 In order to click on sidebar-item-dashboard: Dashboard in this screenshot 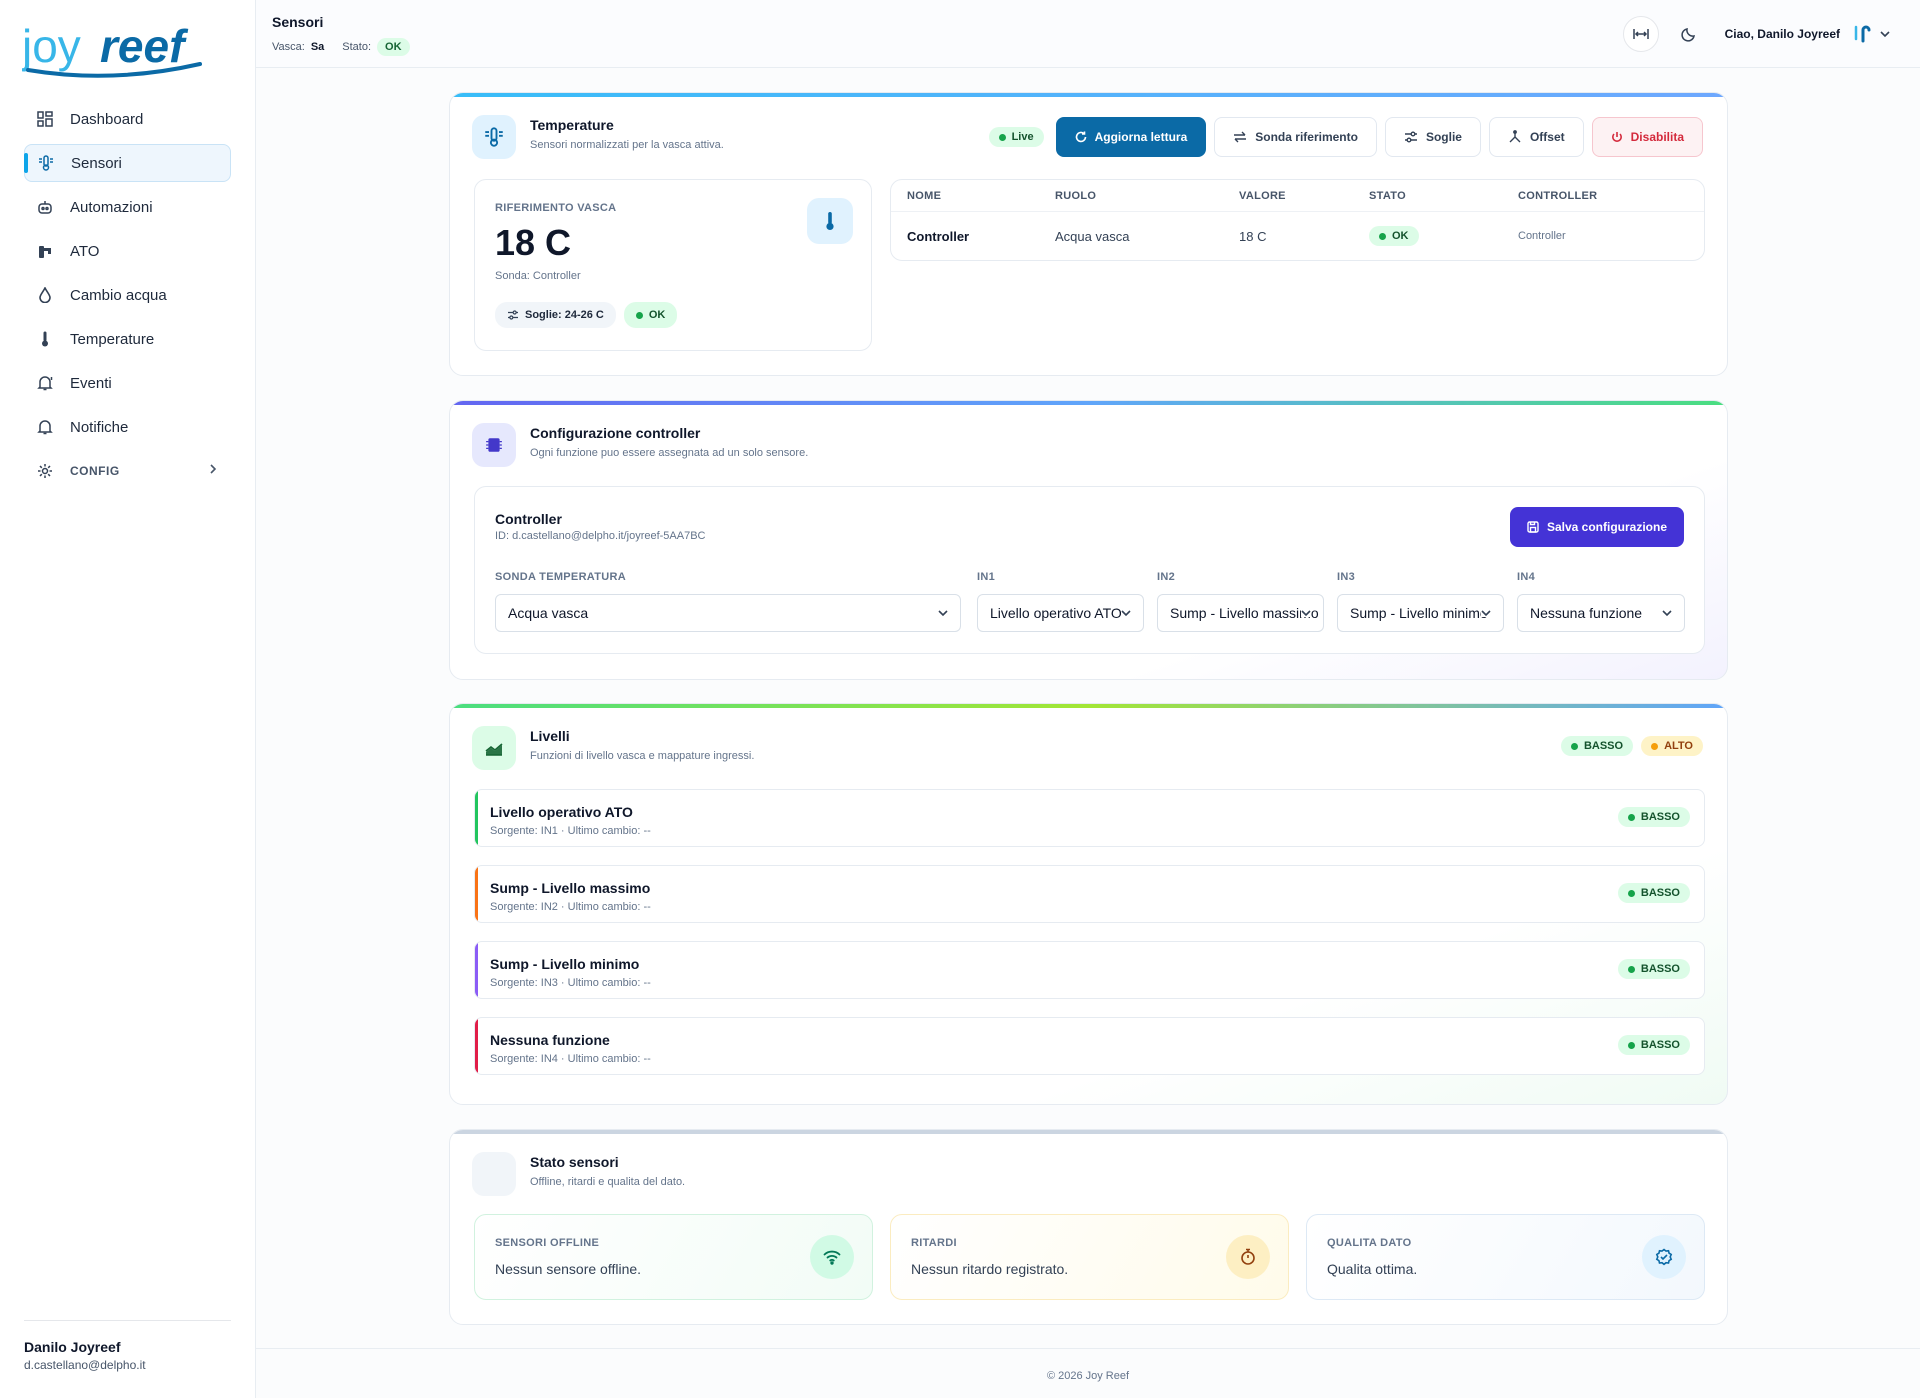, I will do `click(127, 119)`.